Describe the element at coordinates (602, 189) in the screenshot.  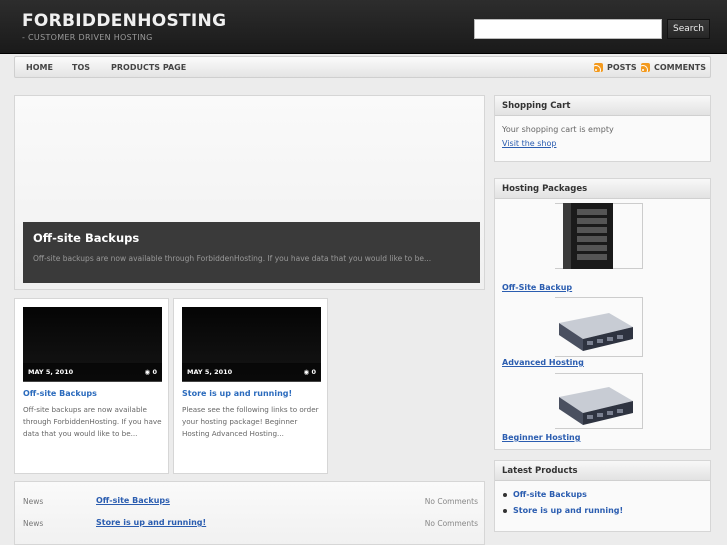
I see `widget-title: Hosting Packages` at that location.